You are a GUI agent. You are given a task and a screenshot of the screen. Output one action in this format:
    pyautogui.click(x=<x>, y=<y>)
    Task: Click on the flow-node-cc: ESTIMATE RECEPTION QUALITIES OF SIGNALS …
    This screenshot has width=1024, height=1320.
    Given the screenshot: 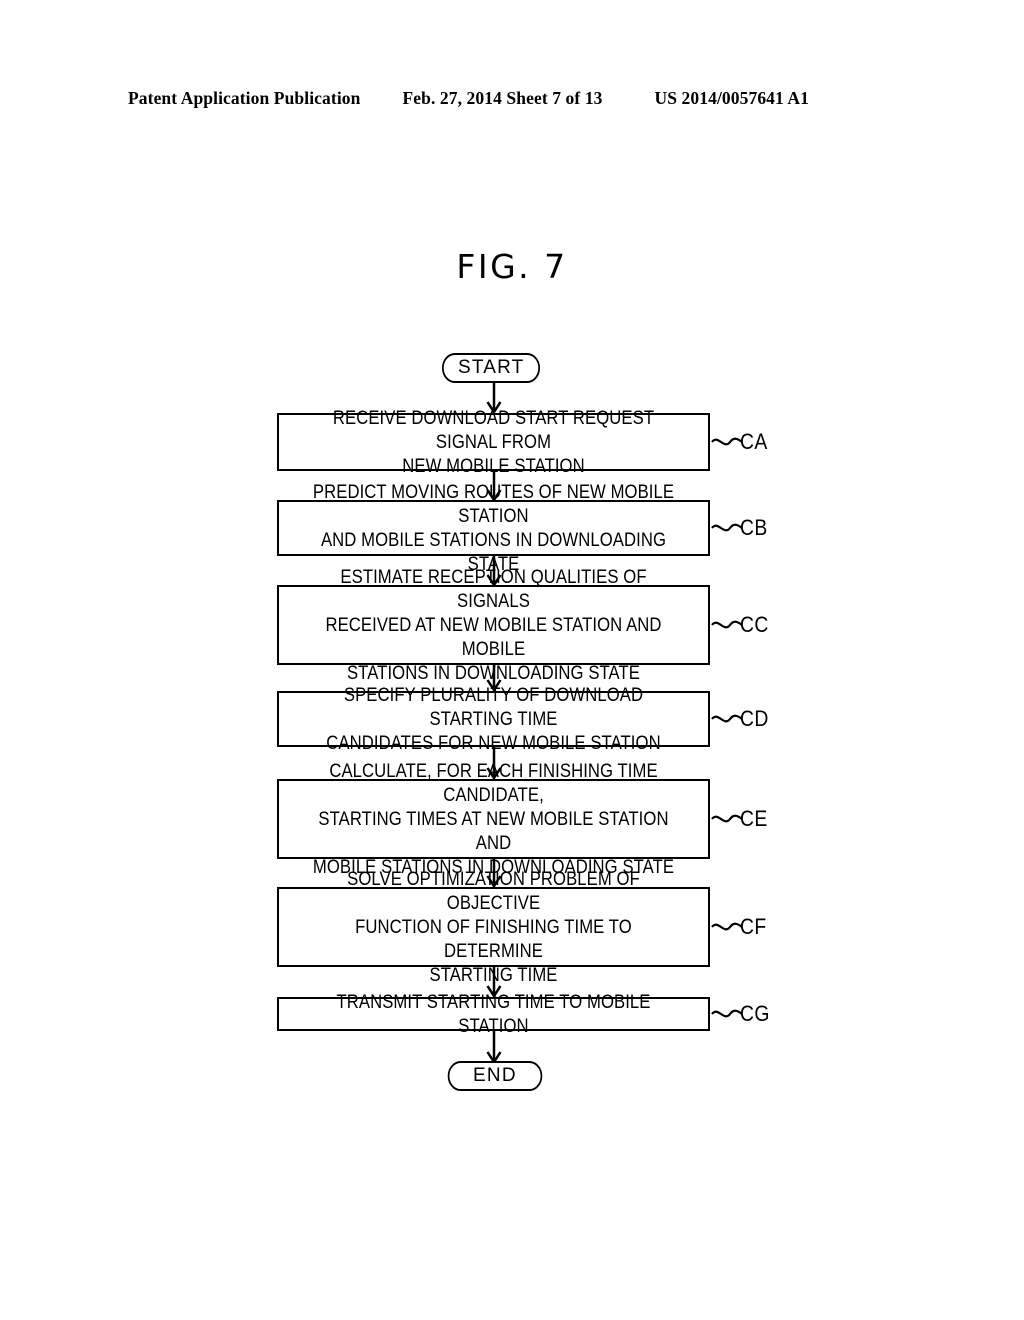 What is the action you would take?
    pyautogui.click(x=493, y=625)
    